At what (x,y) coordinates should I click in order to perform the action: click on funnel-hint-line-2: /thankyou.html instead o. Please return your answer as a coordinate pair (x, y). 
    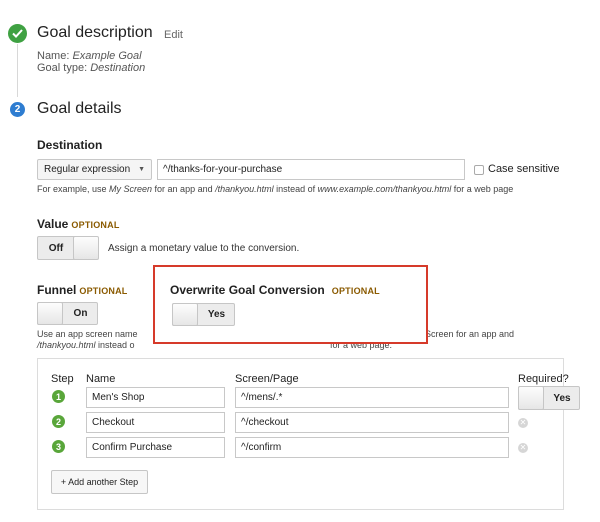
    Looking at the image, I should click on (86, 345).